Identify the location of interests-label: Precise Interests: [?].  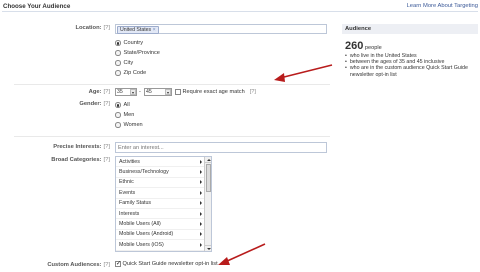
(70, 147).